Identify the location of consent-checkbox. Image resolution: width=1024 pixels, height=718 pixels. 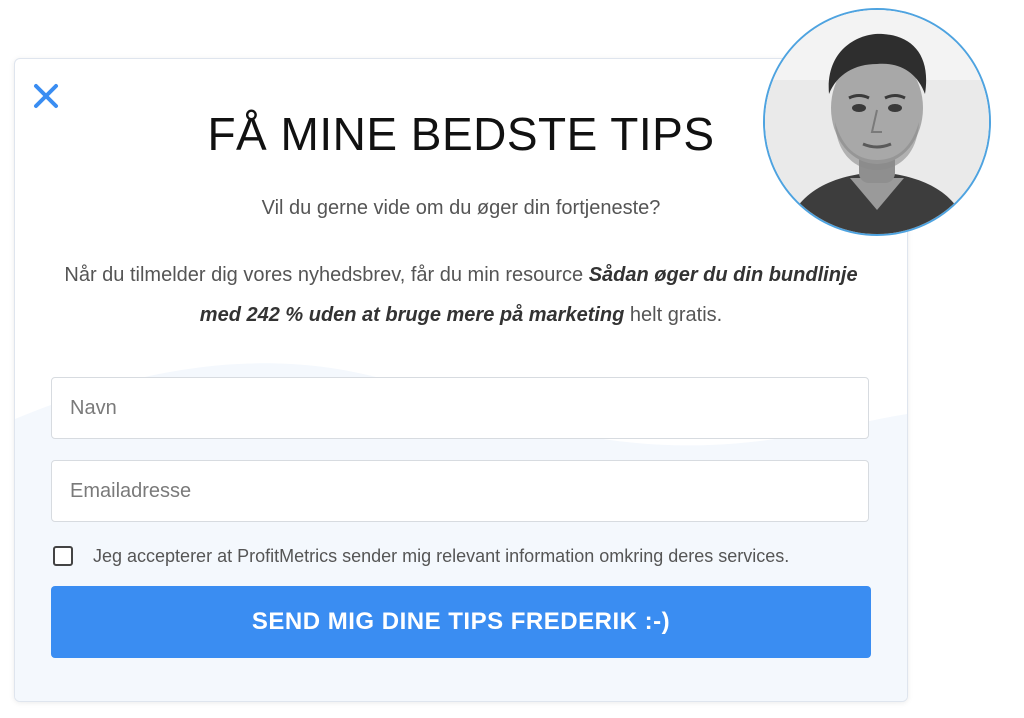
(63, 556).